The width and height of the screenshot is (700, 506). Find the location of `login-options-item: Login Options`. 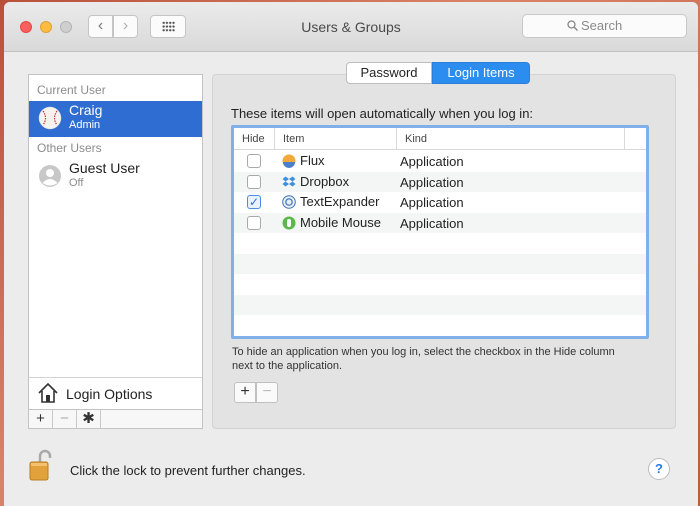

login-options-item: Login Options is located at coordinates (115, 393).